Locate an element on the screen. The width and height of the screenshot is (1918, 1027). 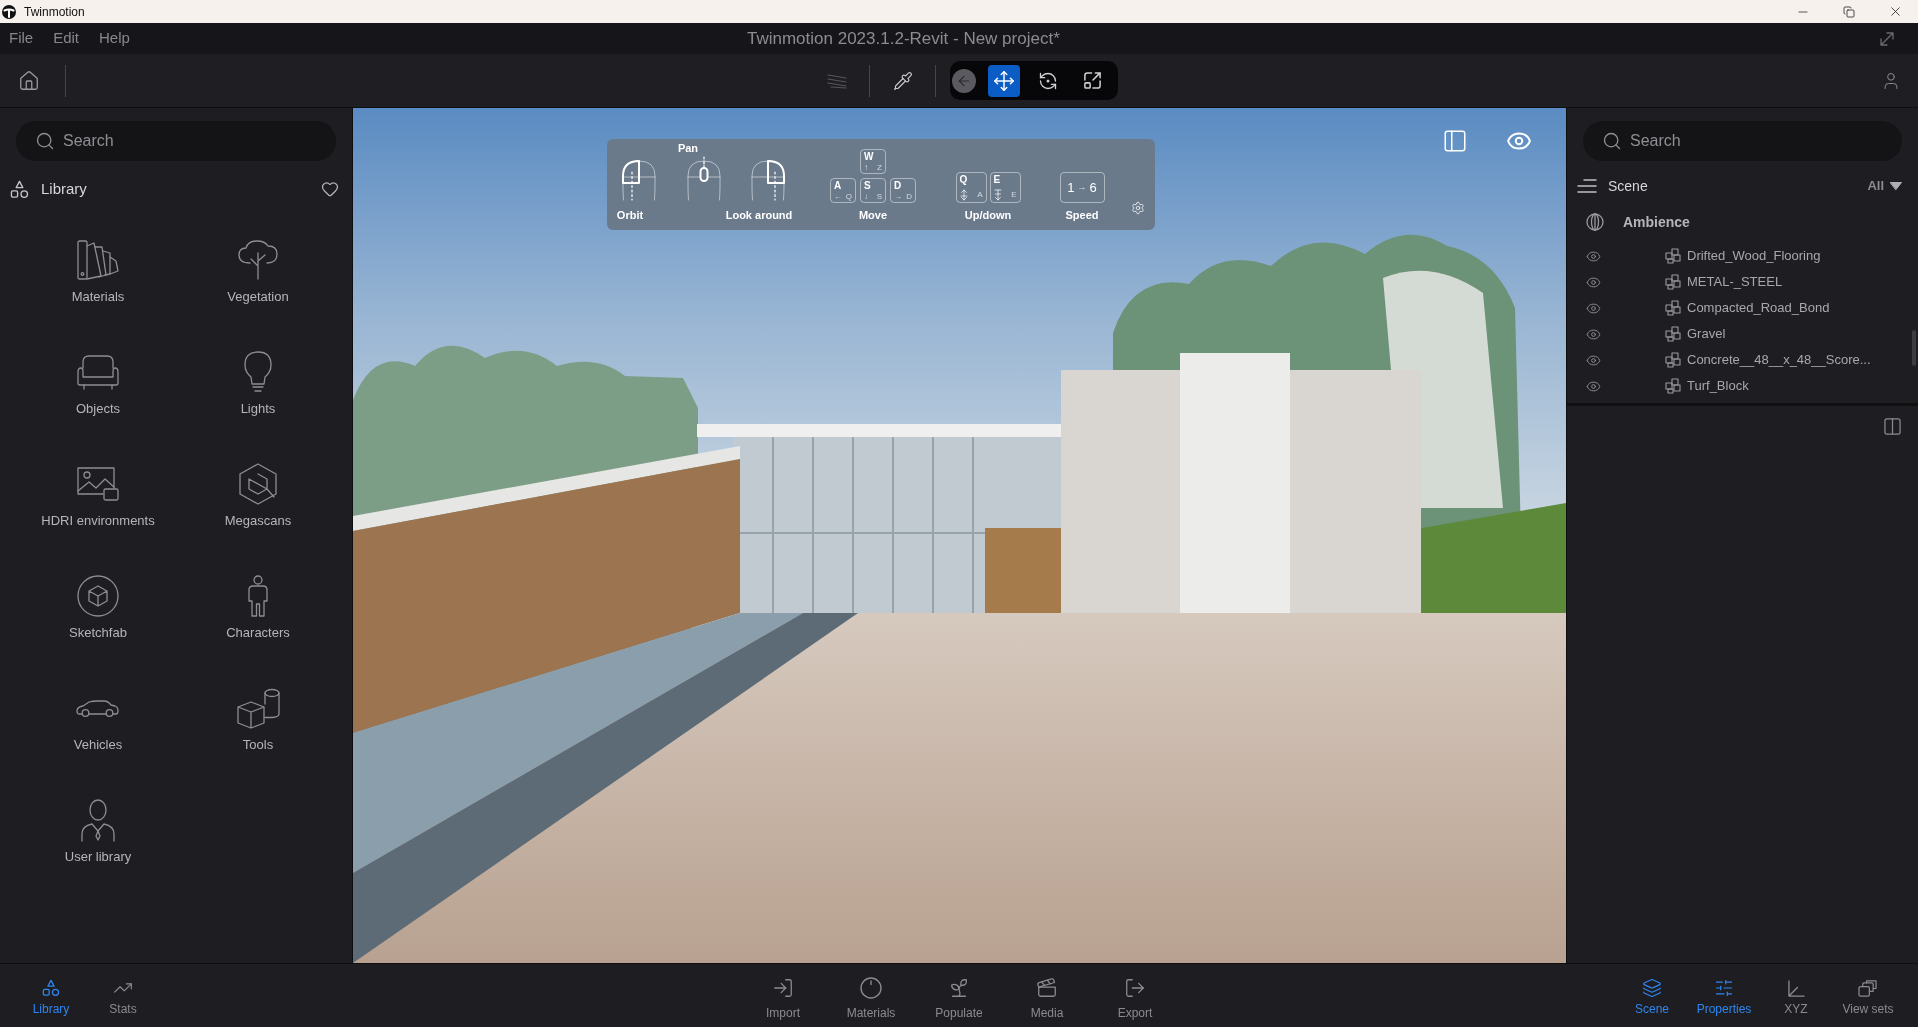
view-sets-tab: View sets is located at coordinates (1868, 1002).